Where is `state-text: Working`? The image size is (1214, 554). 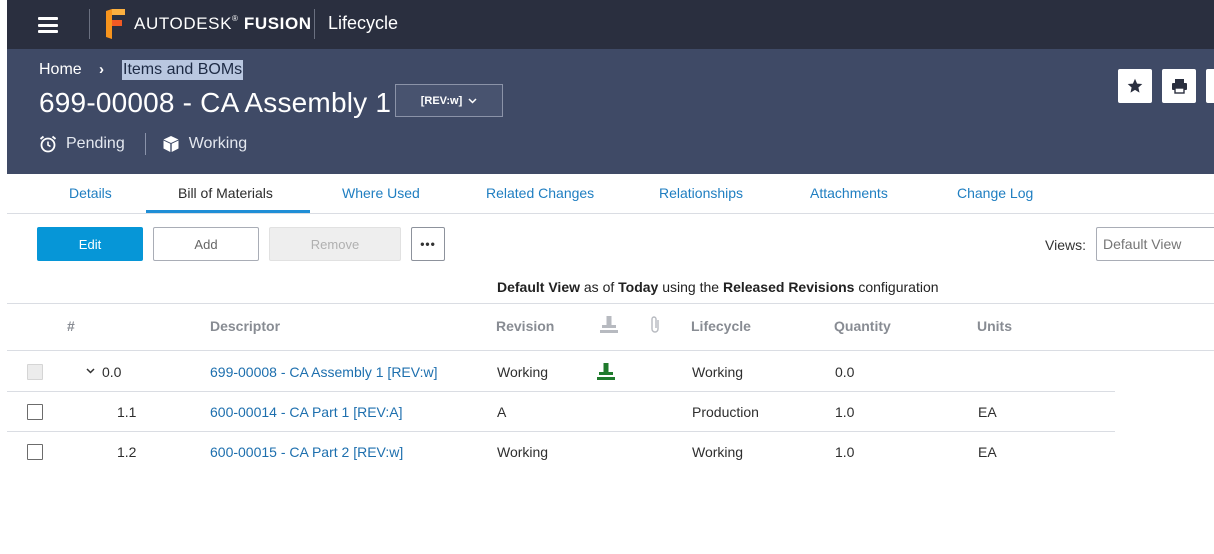
state-text: Working is located at coordinates (218, 143).